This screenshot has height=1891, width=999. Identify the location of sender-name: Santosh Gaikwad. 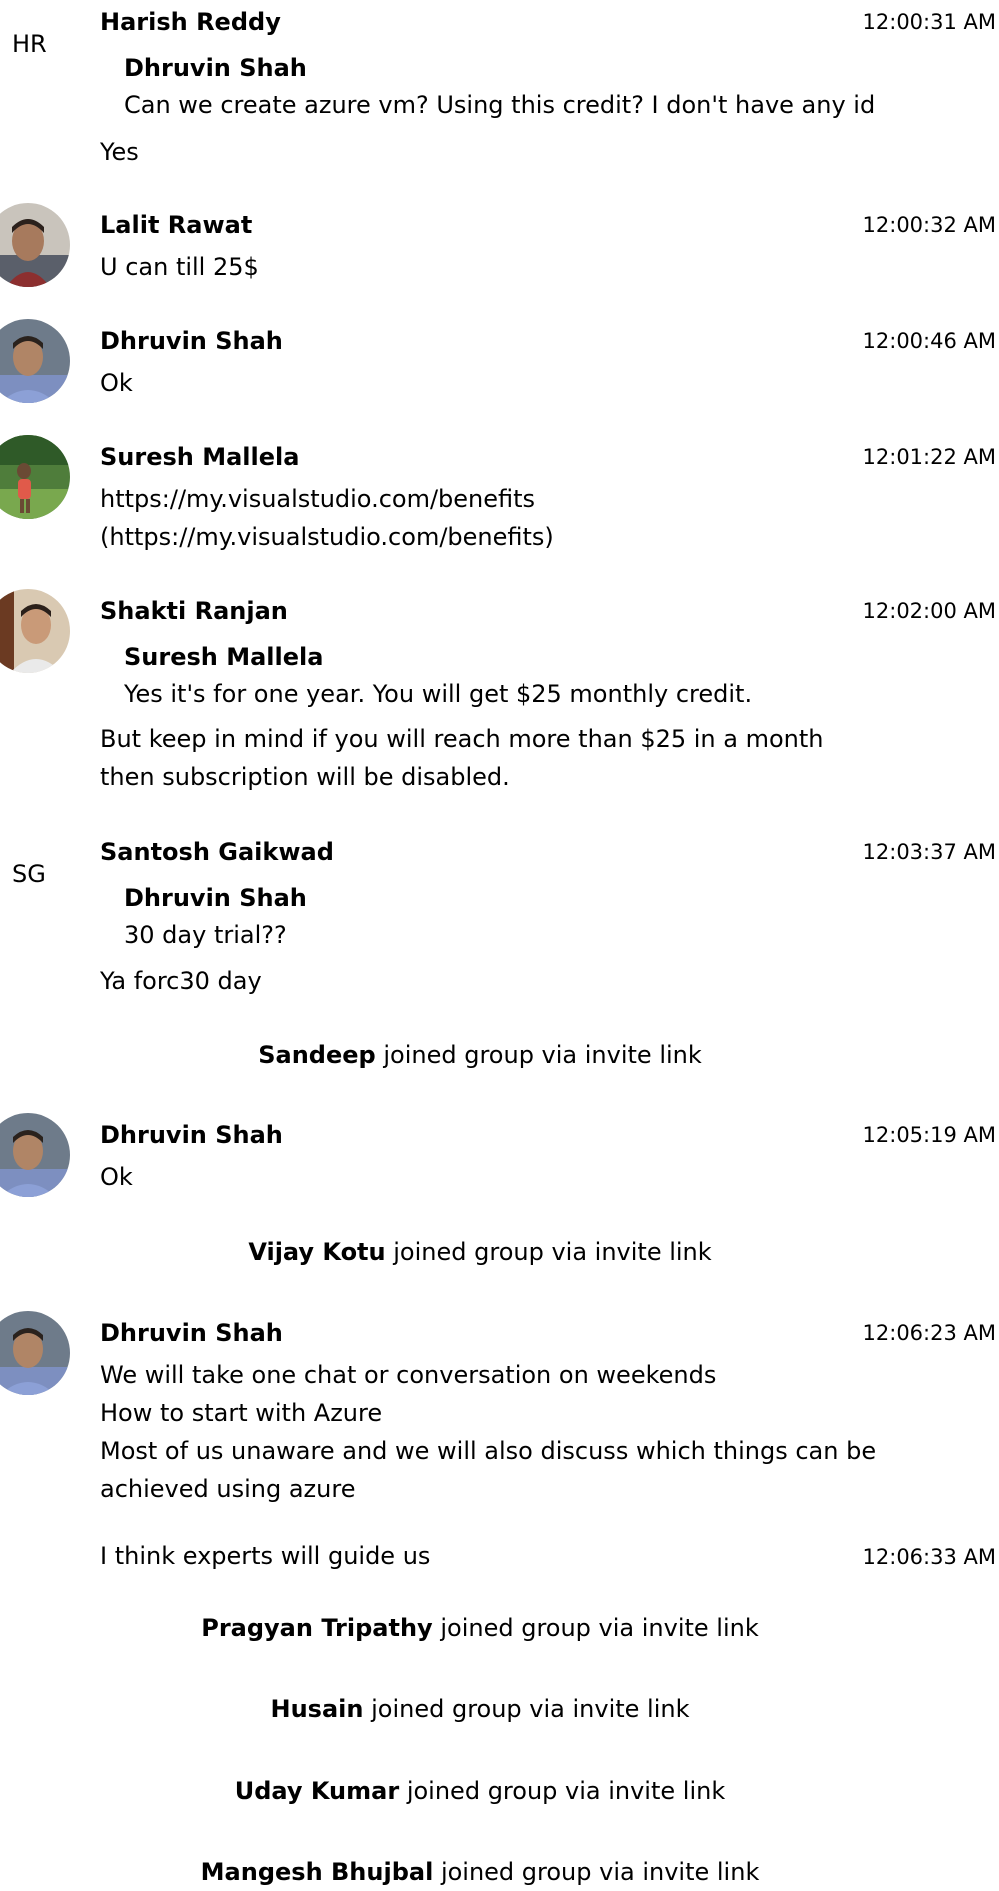
(217, 852).